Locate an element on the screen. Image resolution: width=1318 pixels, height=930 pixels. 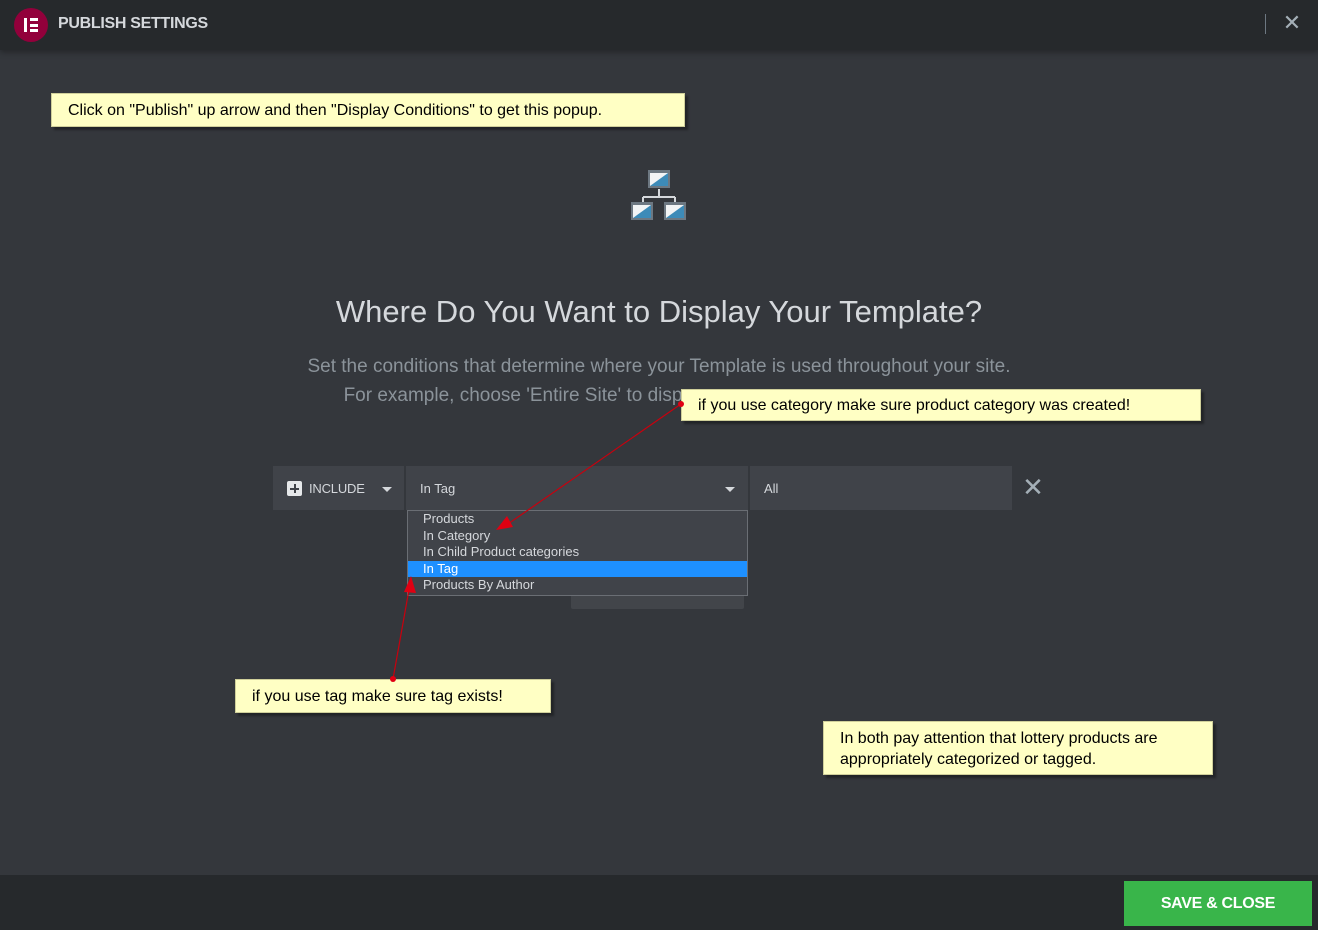
condition-target-value: All is located at coordinates (771, 488).